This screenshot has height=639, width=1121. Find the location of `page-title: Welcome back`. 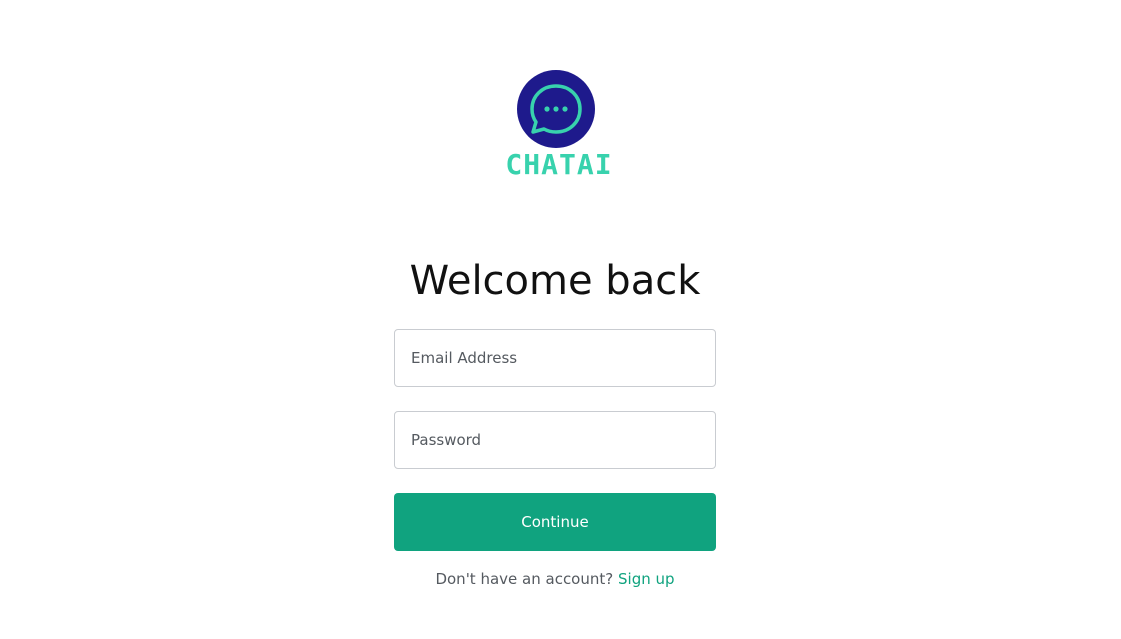

page-title: Welcome back is located at coordinates (555, 281).